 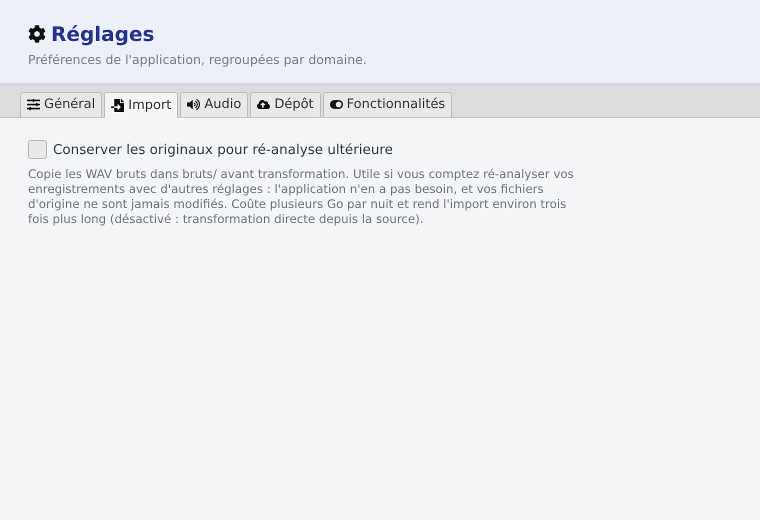 I want to click on speaker-icon, so click(x=193, y=104).